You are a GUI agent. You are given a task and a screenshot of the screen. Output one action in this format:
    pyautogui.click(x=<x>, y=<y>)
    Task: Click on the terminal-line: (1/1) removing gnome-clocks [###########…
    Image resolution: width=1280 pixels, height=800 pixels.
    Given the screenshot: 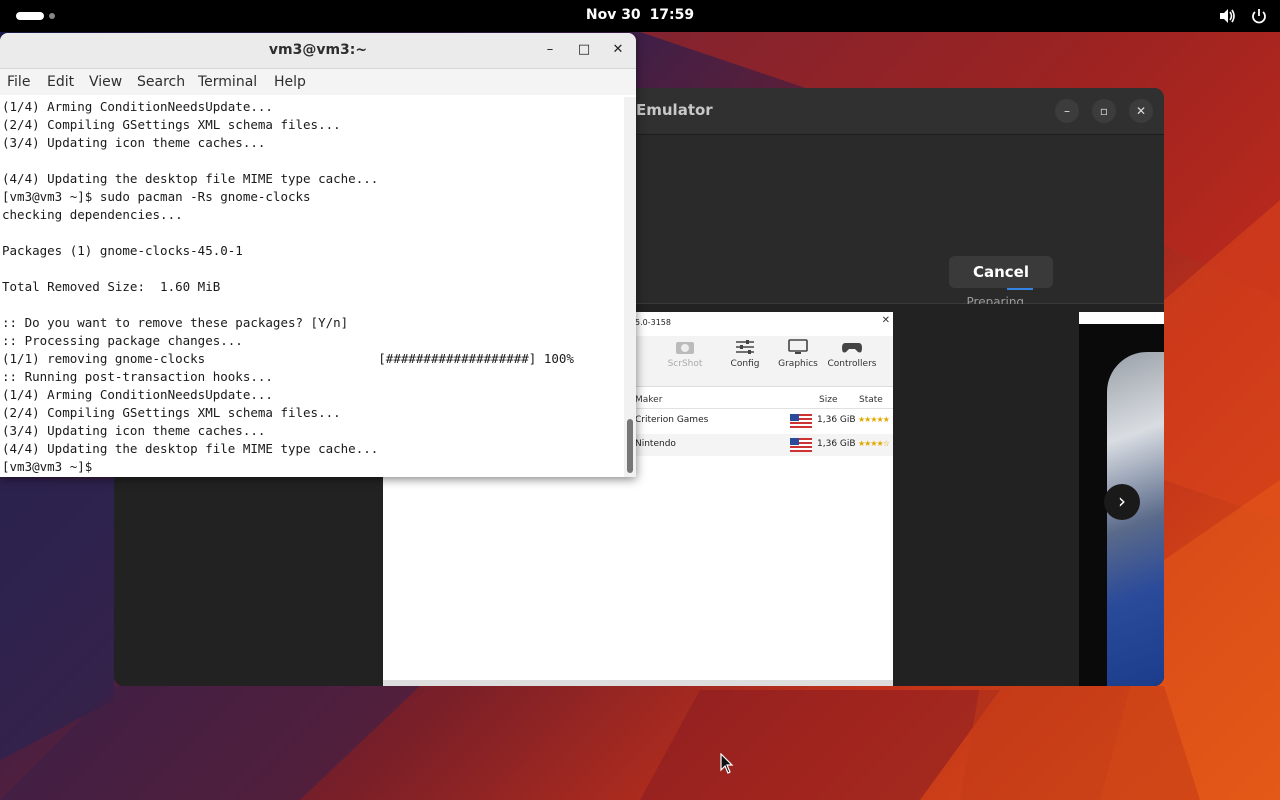 What is the action you would take?
    pyautogui.click(x=288, y=358)
    